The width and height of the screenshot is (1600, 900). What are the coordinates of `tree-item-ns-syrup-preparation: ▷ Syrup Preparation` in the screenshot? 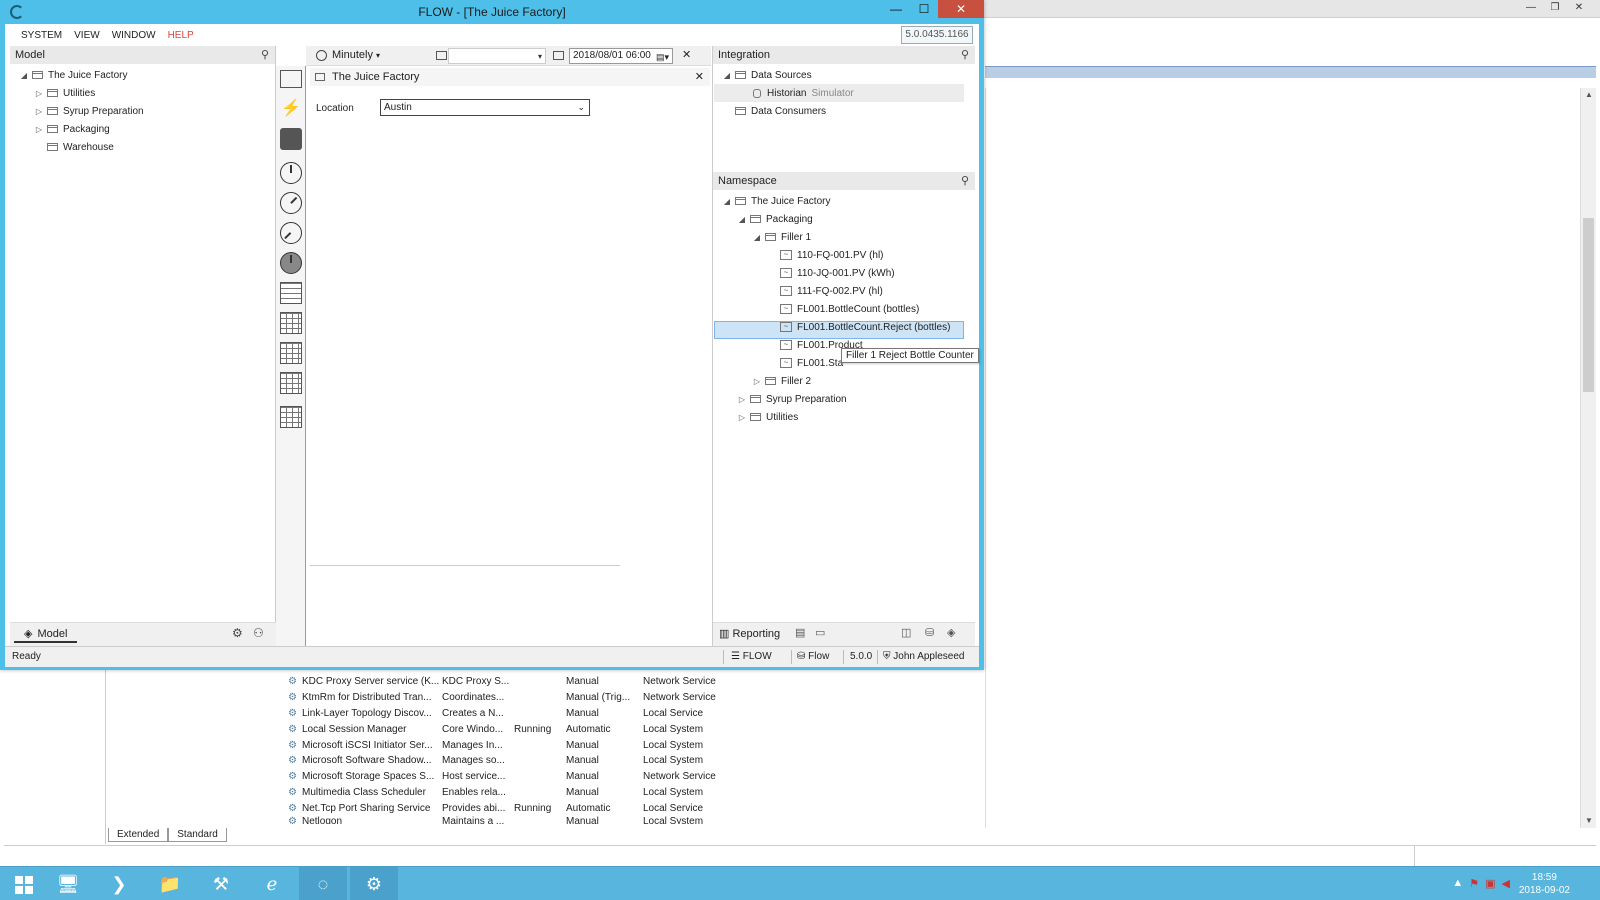 It's located at (791, 399).